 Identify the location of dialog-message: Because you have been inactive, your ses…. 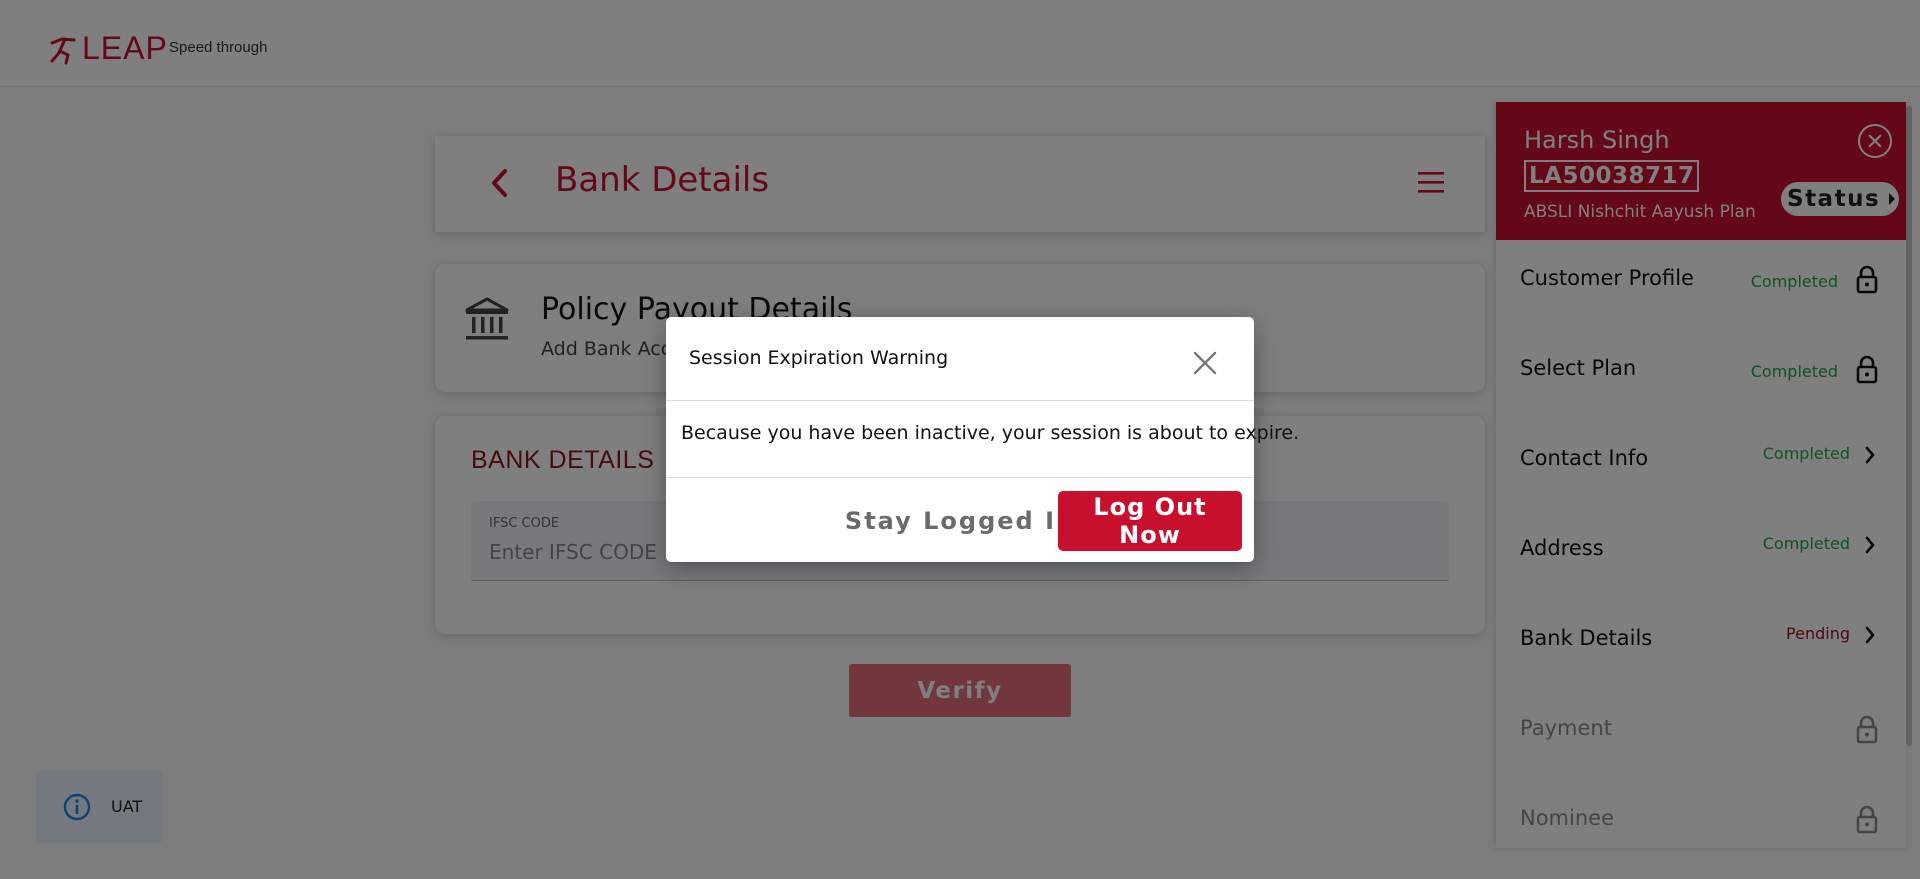
(990, 433).